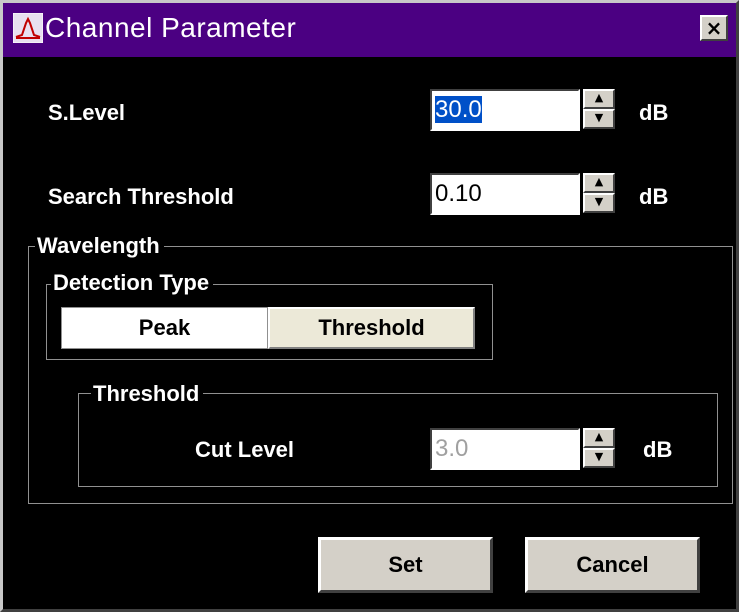 This screenshot has height=612, width=739. I want to click on close-button: ×, so click(714, 28).